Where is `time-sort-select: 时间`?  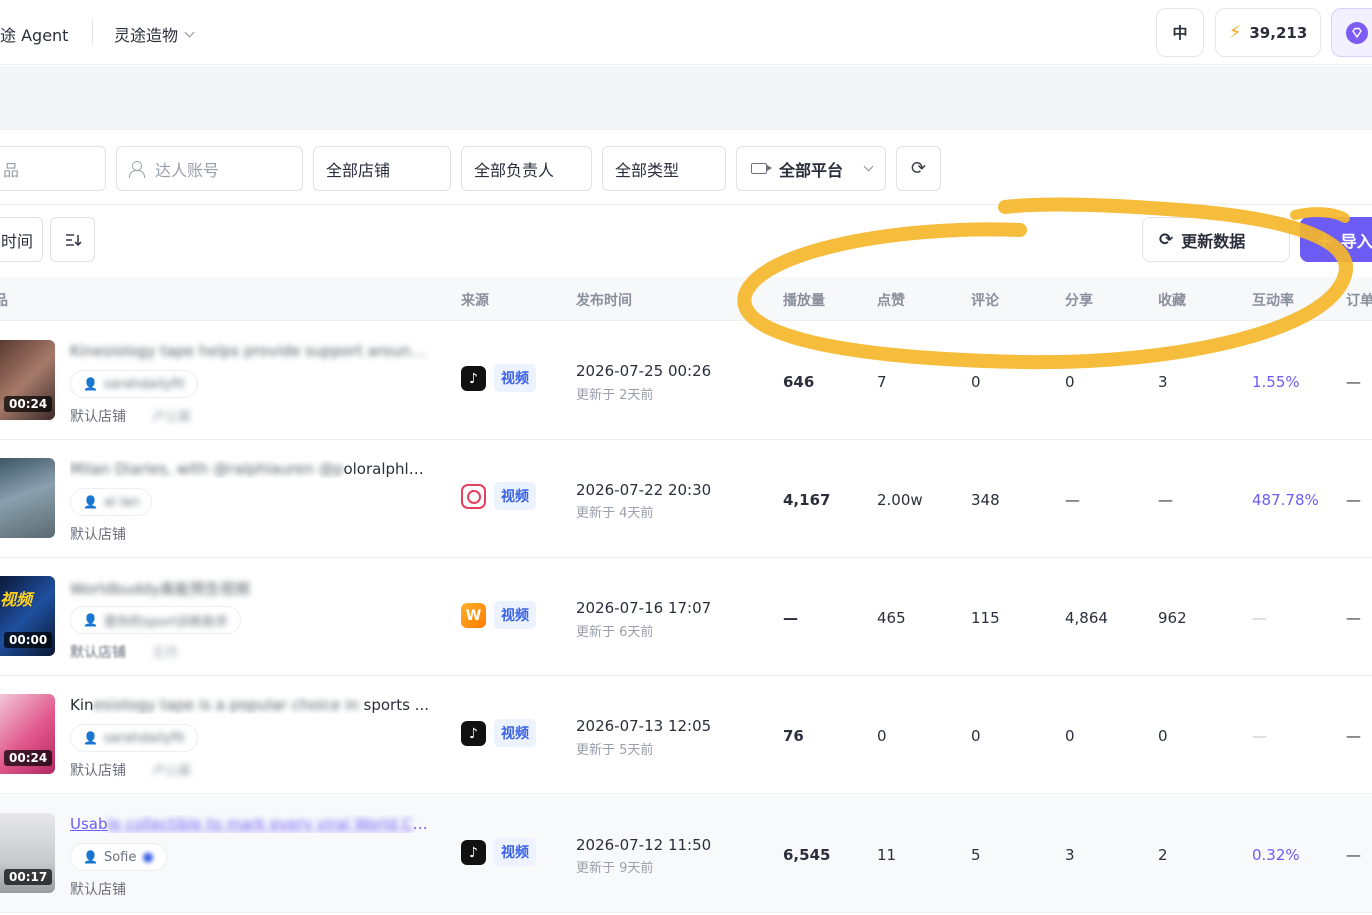 time-sort-select: 时间 is located at coordinates (21, 239).